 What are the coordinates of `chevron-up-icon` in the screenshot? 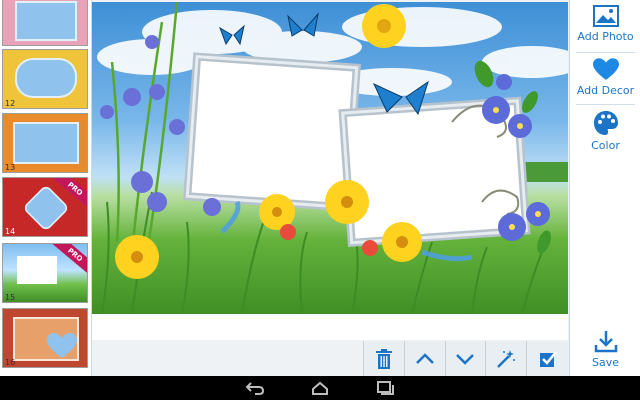 It's located at (424, 358).